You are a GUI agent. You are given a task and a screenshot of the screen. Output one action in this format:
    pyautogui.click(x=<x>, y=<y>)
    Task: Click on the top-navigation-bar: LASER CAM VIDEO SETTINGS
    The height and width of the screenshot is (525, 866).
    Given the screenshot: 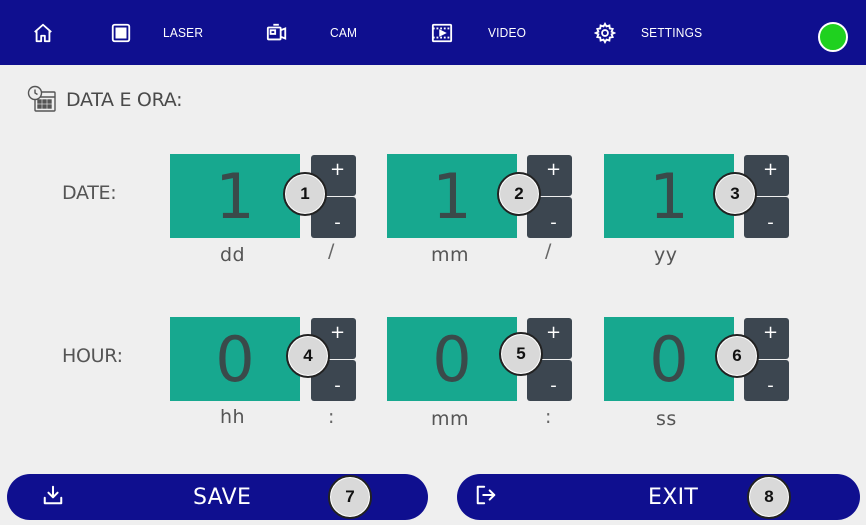 What is the action you would take?
    pyautogui.click(x=433, y=32)
    